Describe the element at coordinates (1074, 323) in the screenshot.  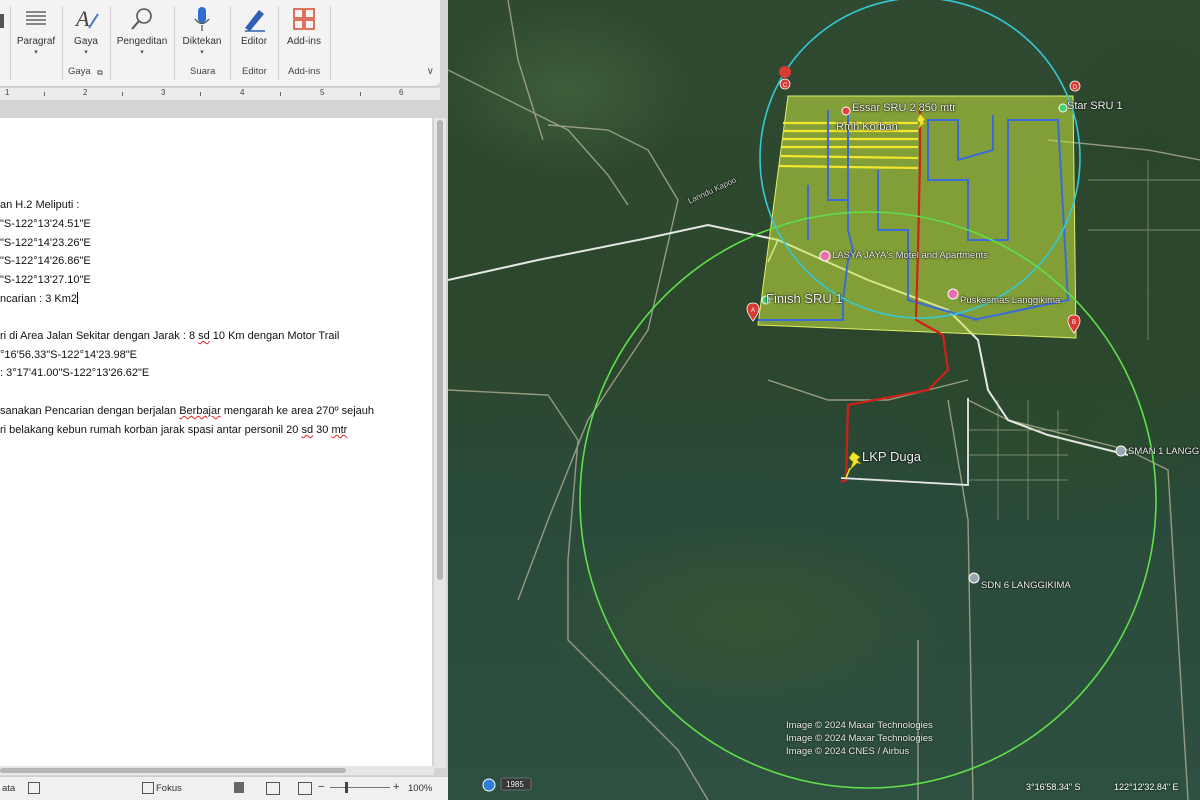
I see `svg-text: B` at that location.